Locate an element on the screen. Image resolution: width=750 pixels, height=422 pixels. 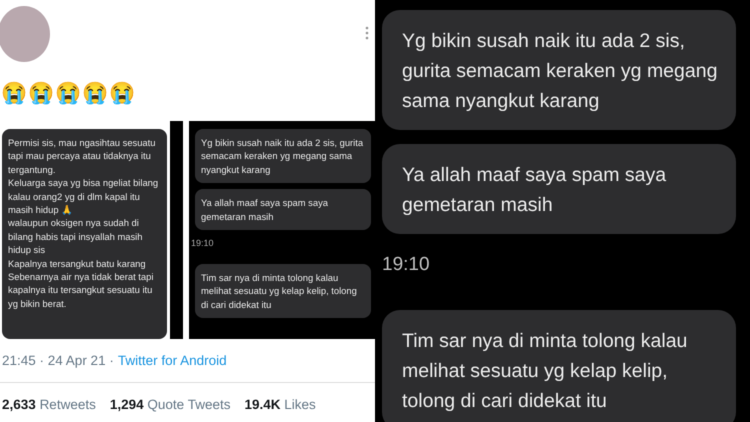
engagement-stat: 2,633 Retweets is located at coordinates (49, 404).